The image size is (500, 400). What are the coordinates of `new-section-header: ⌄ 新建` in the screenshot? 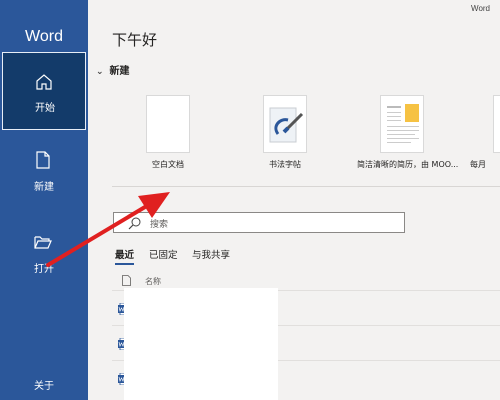 It's located at (113, 69).